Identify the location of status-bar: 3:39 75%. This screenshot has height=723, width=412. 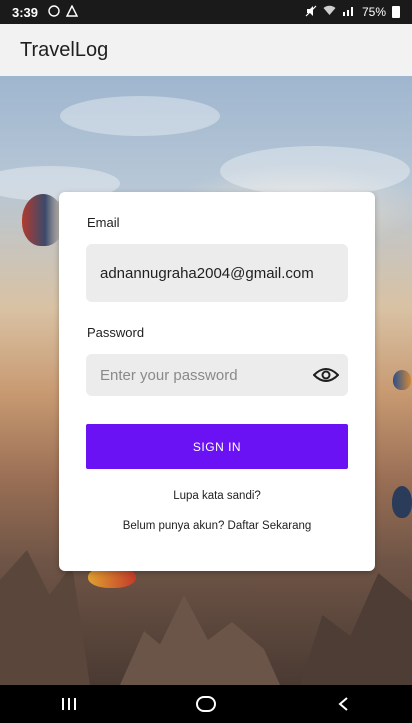
(206, 12).